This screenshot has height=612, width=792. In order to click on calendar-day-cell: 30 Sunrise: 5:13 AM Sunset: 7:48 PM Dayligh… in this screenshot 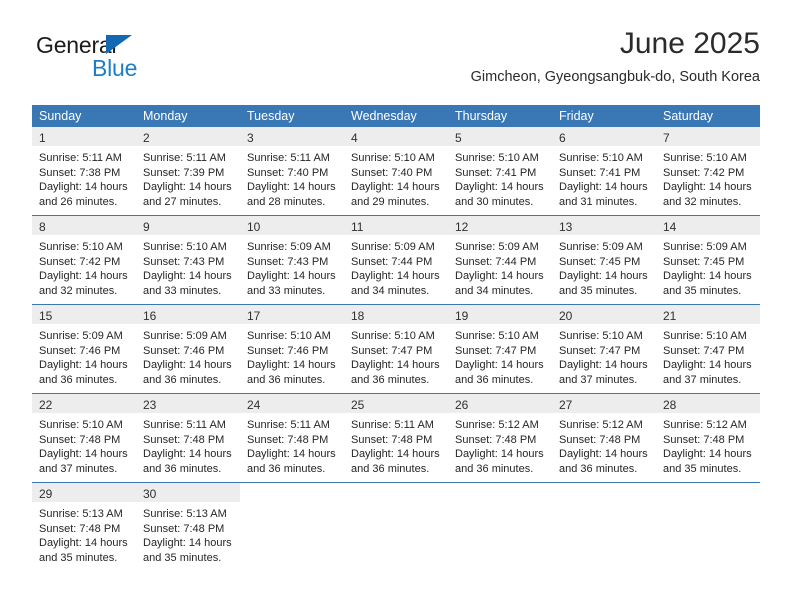, I will do `click(188, 527)`.